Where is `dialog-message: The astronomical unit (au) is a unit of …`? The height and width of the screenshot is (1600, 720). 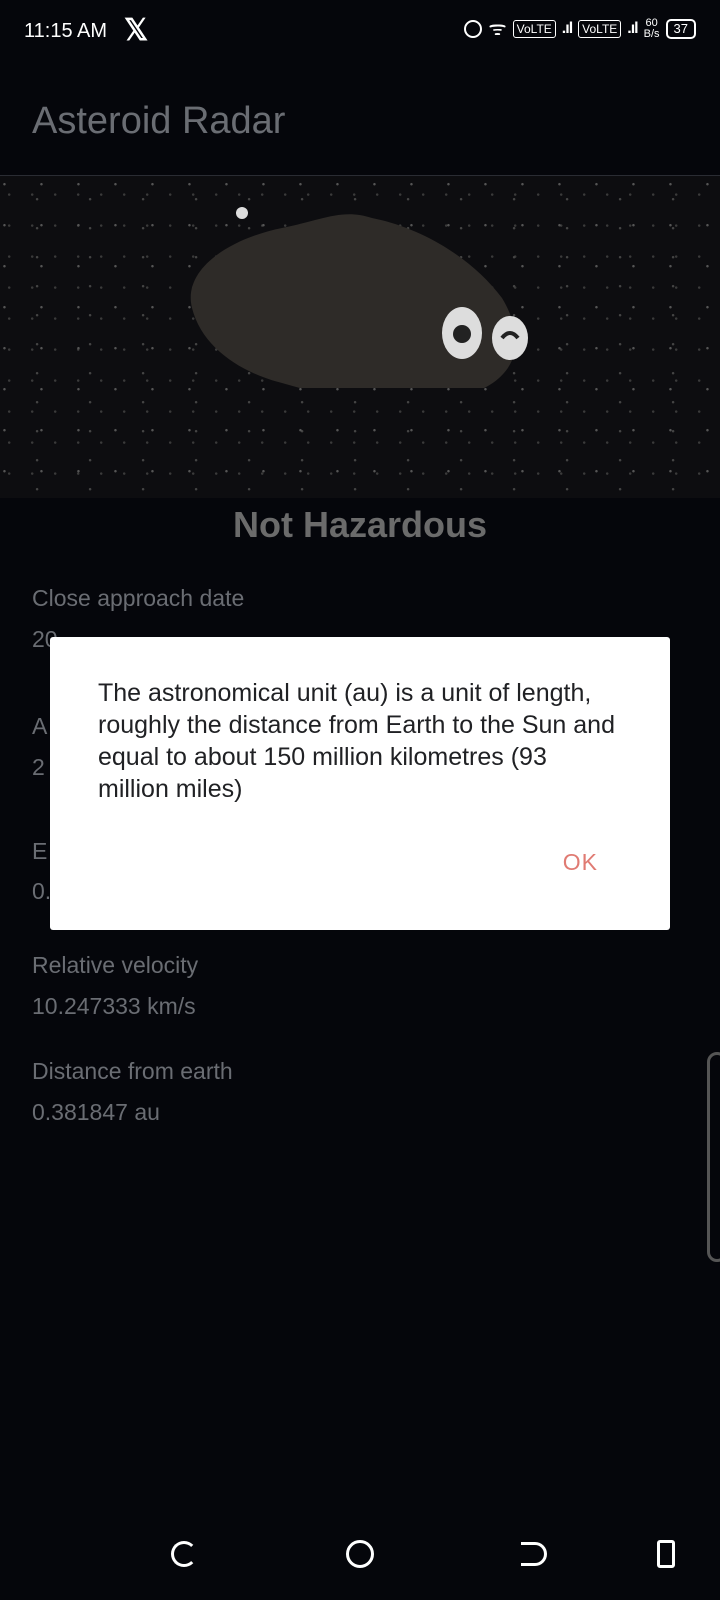 dialog-message: The astronomical unit (au) is a unit of … is located at coordinates (356, 741).